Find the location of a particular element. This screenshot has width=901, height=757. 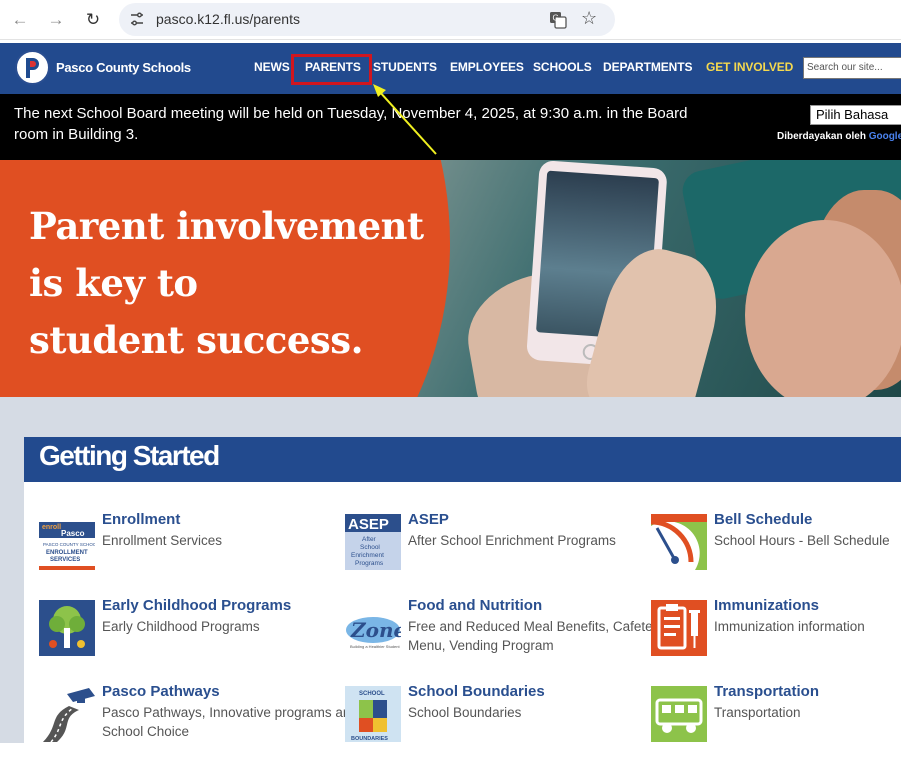

svg-text: G is located at coordinates (556, 18).